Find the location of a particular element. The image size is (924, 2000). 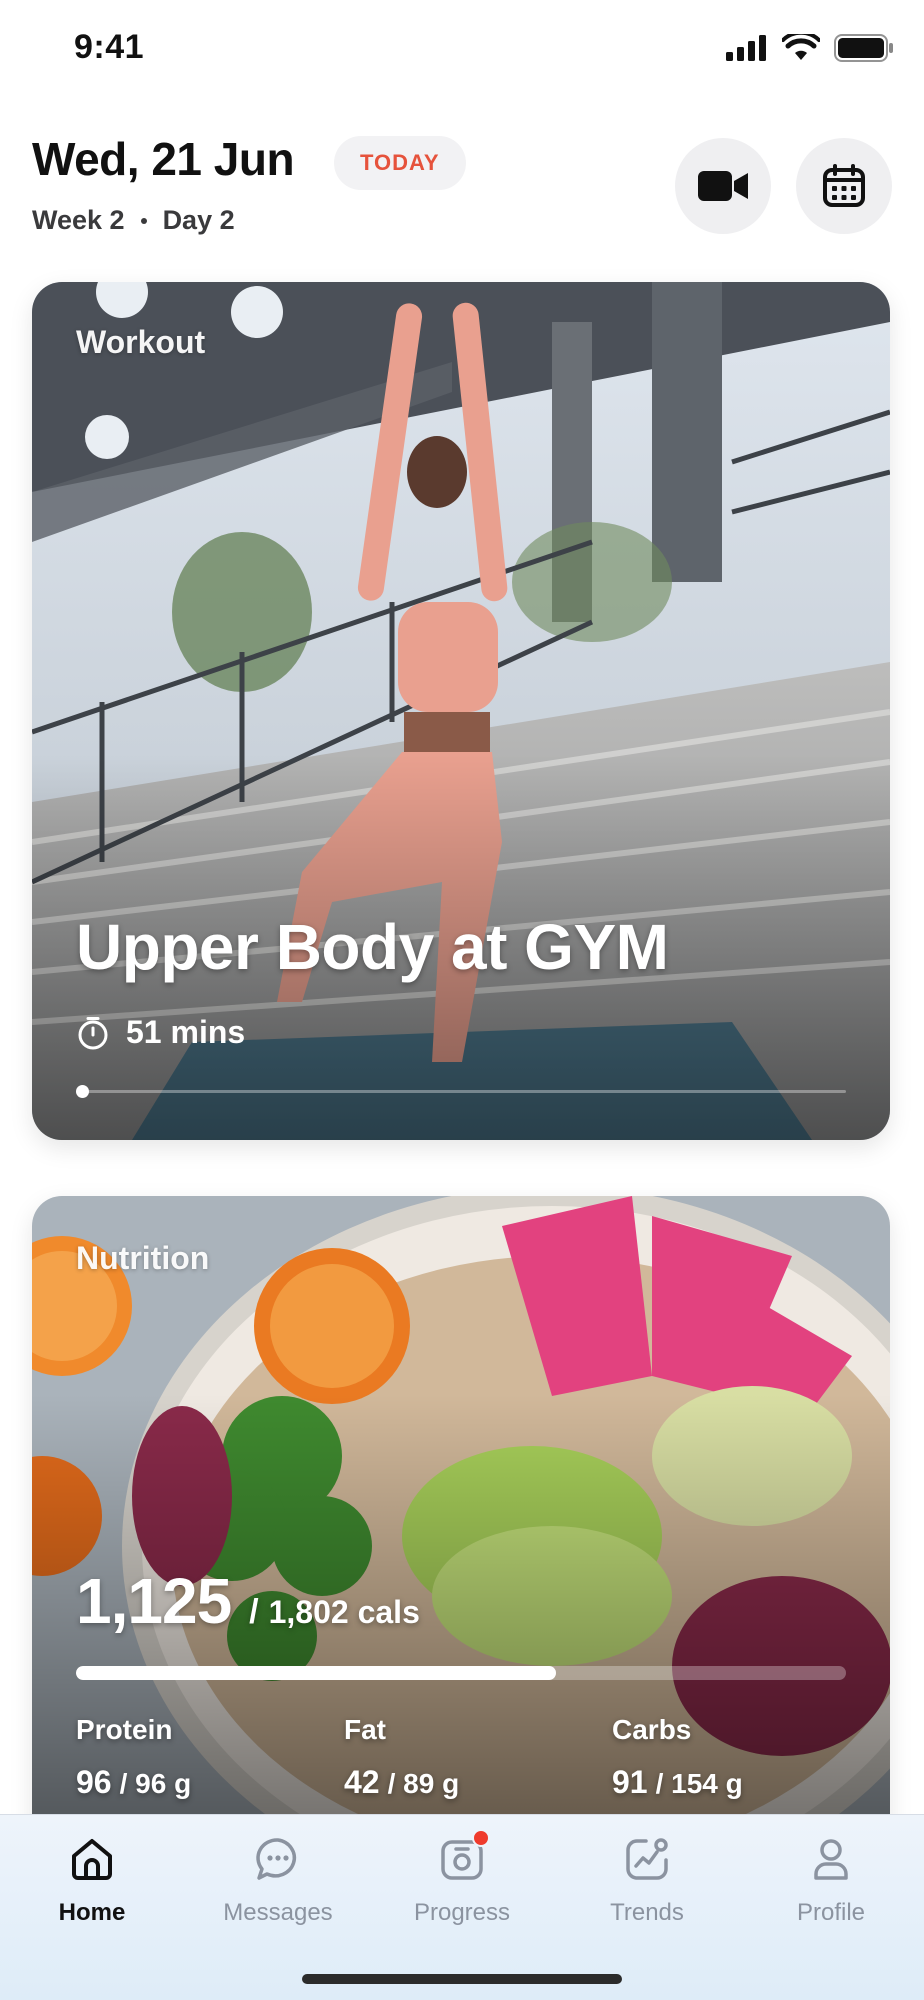

video-call-button is located at coordinates (723, 186).